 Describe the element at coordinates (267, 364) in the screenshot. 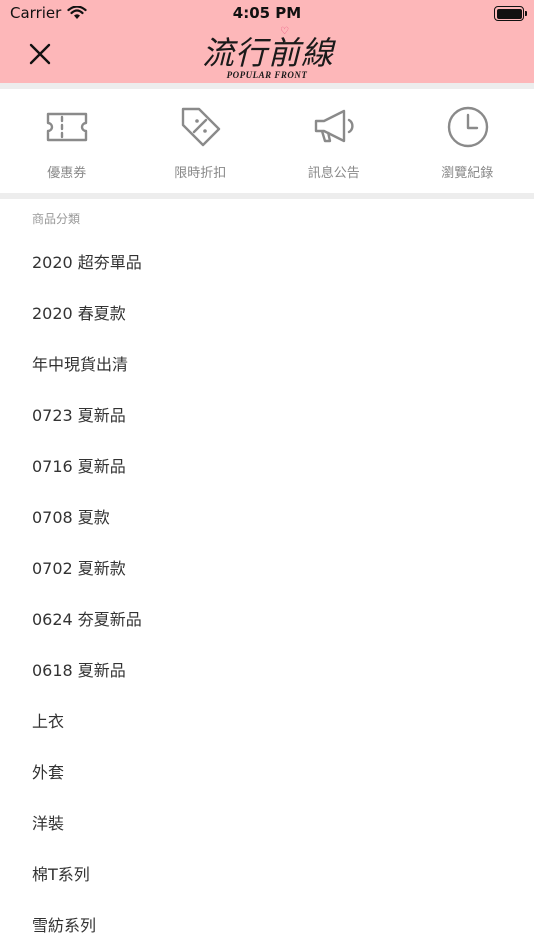

I see `category-item: 年中現貨出清` at that location.